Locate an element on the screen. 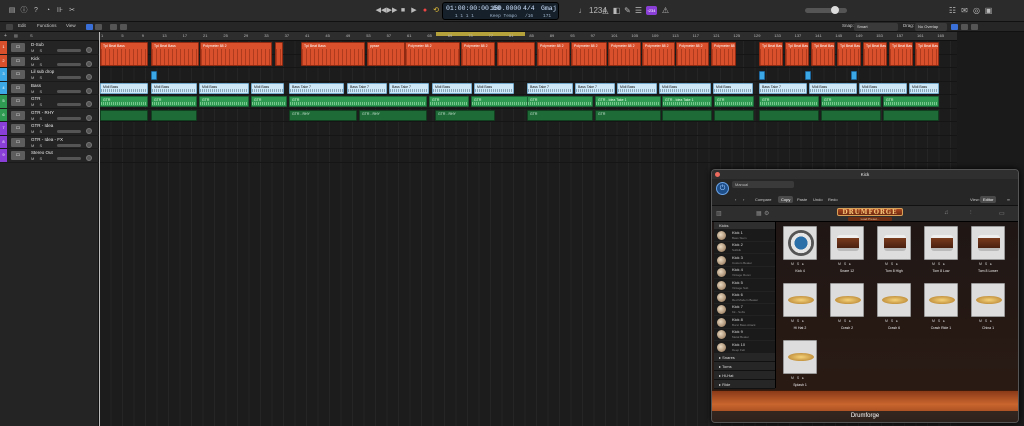  metronome-icon: △ is located at coordinates (605, 10).